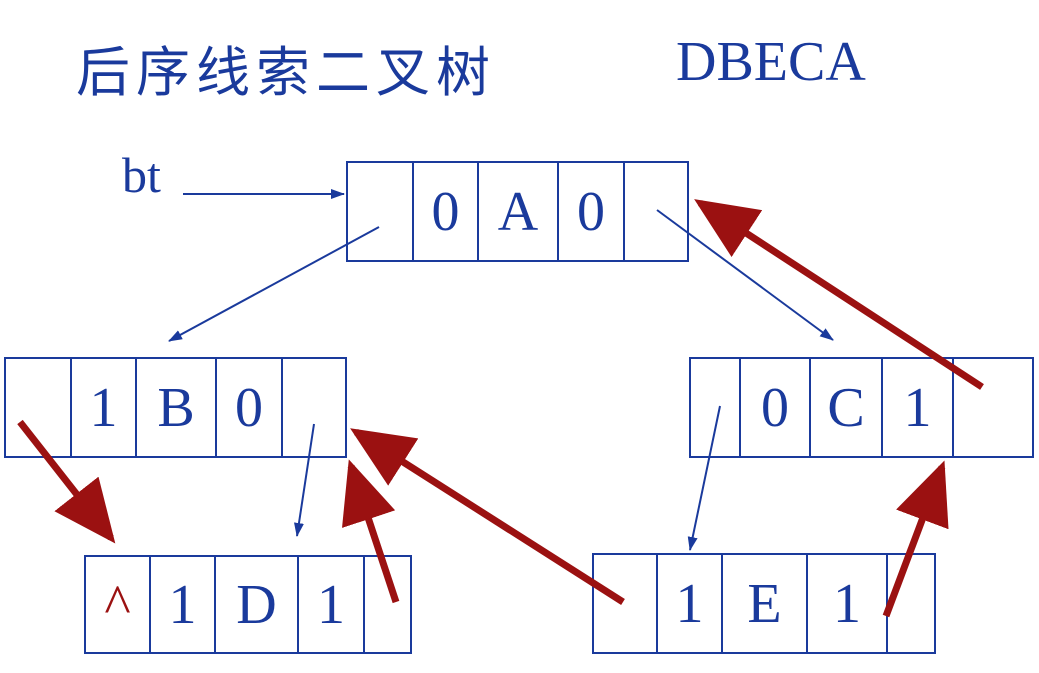  I want to click on child-link-b-d, so click(304, 480).